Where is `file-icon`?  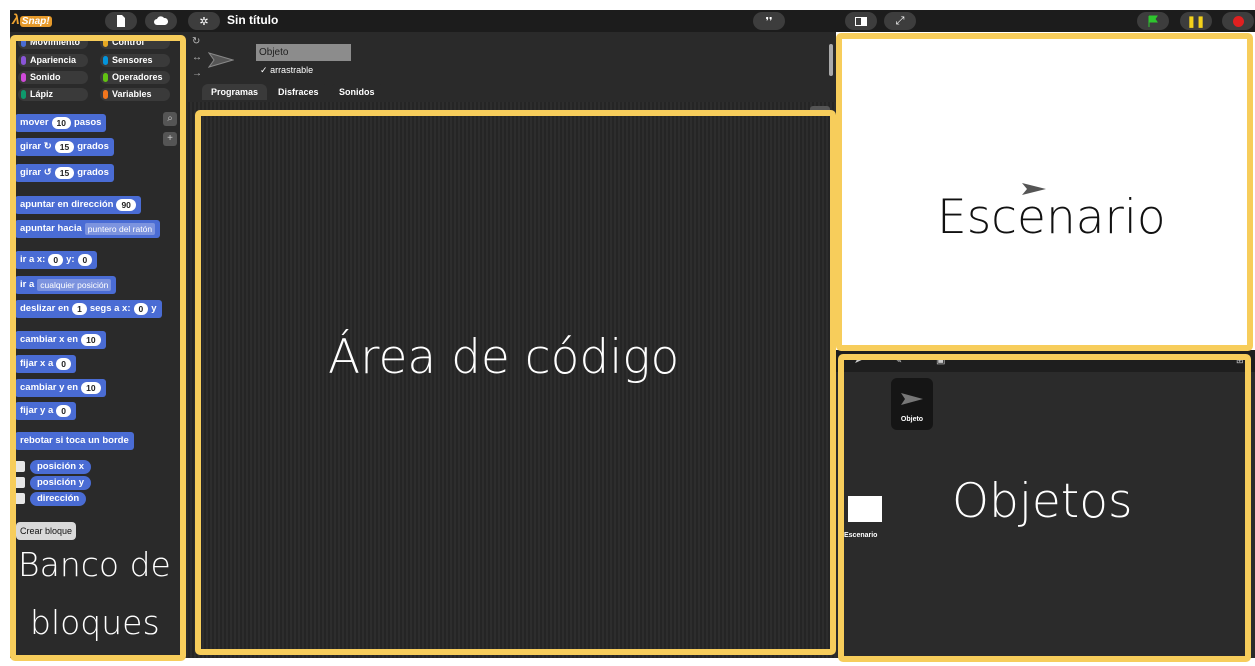
file-icon is located at coordinates (121, 21).